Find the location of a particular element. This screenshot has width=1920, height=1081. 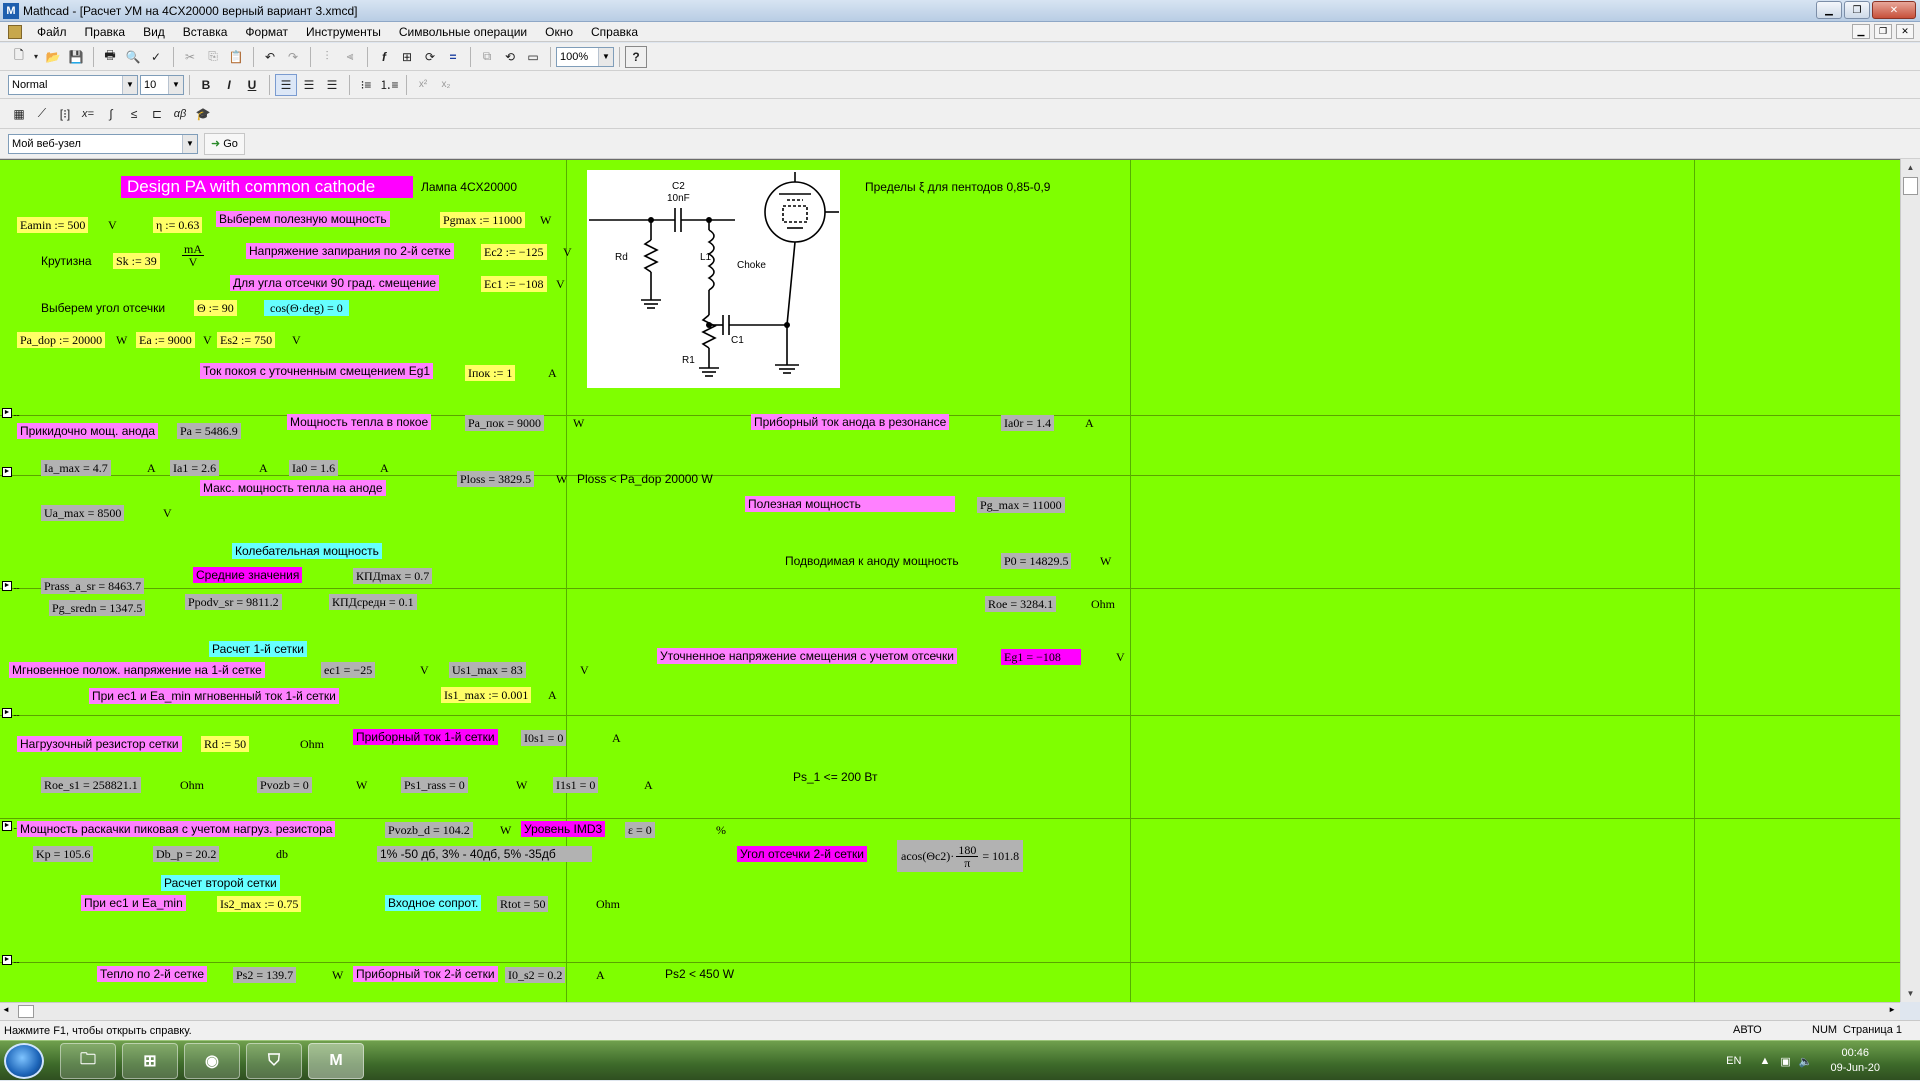

calculus-icon: ∫ is located at coordinates (111, 114).